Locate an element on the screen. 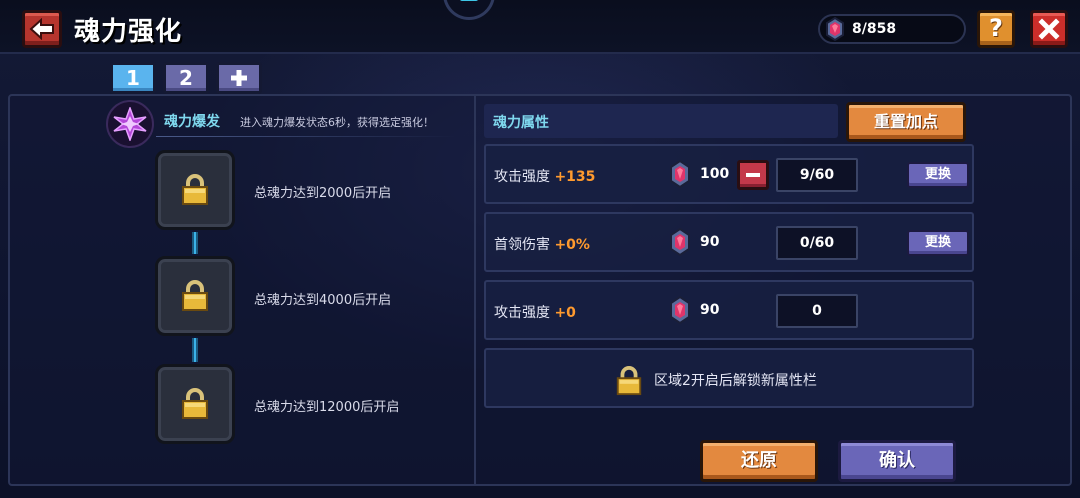 This screenshot has width=1080, height=498. locked-attribute-slot: 区域2开启后解锁新属性栏 is located at coordinates (729, 378).